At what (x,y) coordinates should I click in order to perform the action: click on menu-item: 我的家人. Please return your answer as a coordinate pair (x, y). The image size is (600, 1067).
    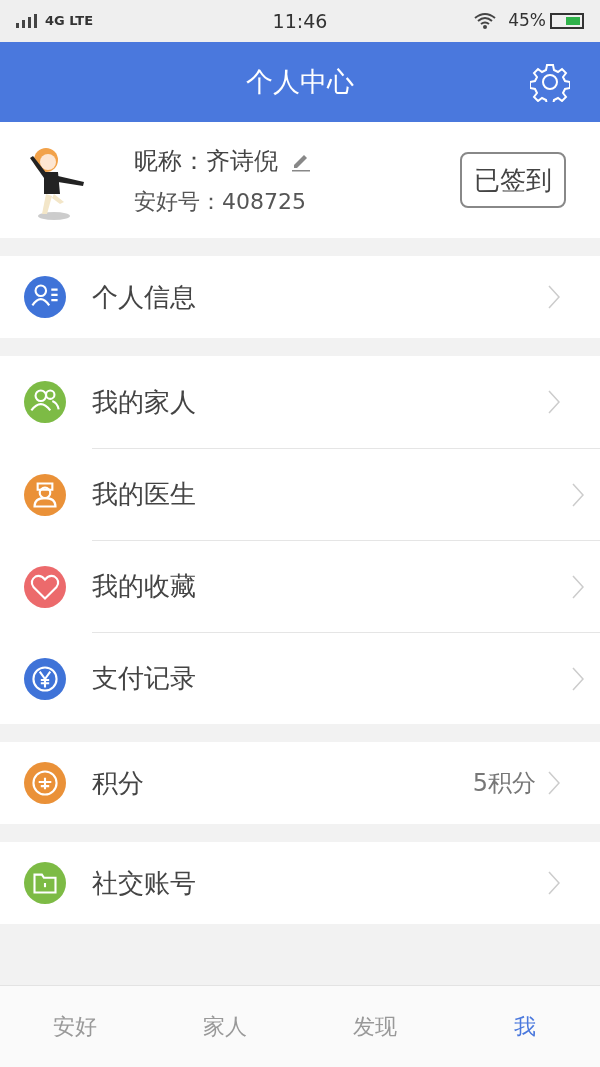
    Looking at the image, I should click on (300, 402).